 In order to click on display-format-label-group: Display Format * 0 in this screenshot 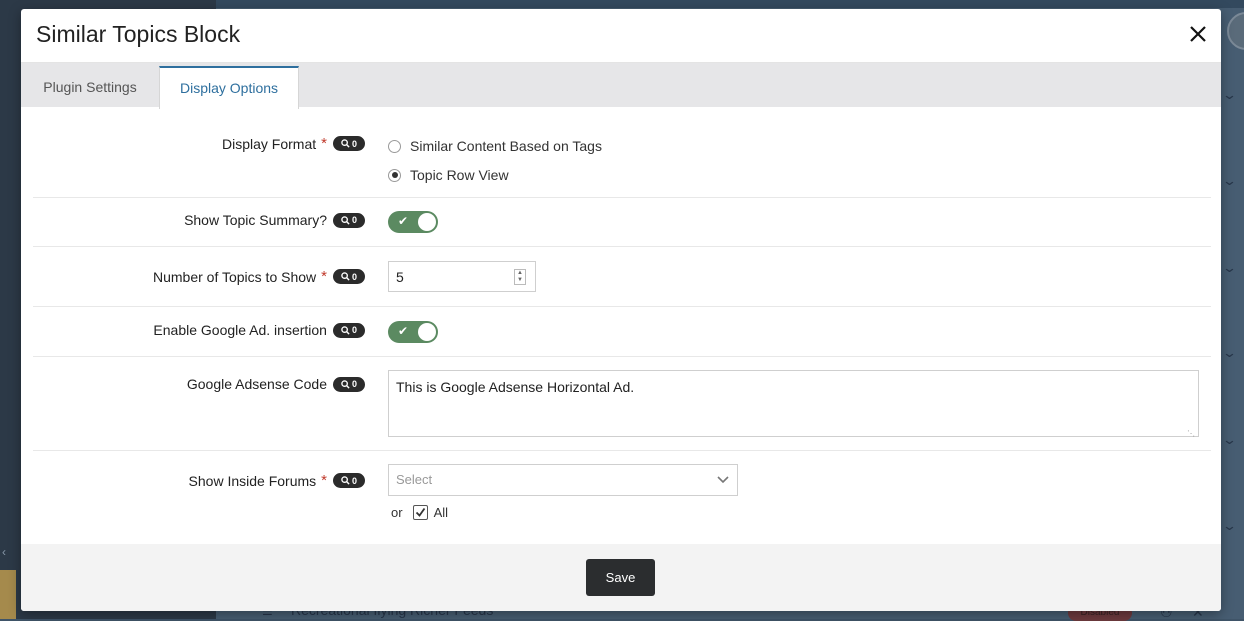, I will do `click(293, 143)`.